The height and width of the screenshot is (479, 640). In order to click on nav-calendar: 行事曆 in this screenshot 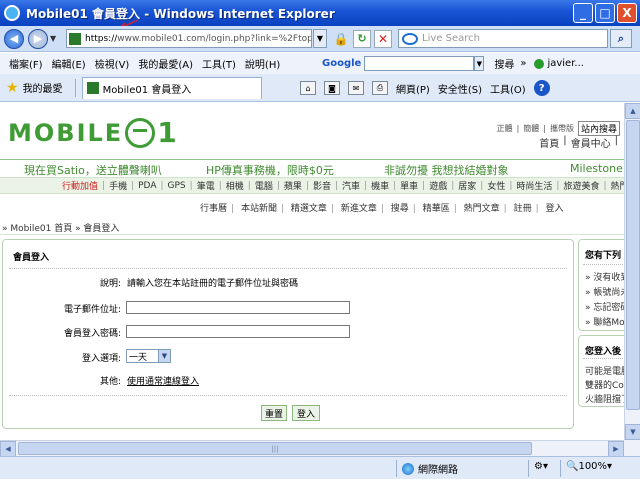, I will do `click(213, 209)`.